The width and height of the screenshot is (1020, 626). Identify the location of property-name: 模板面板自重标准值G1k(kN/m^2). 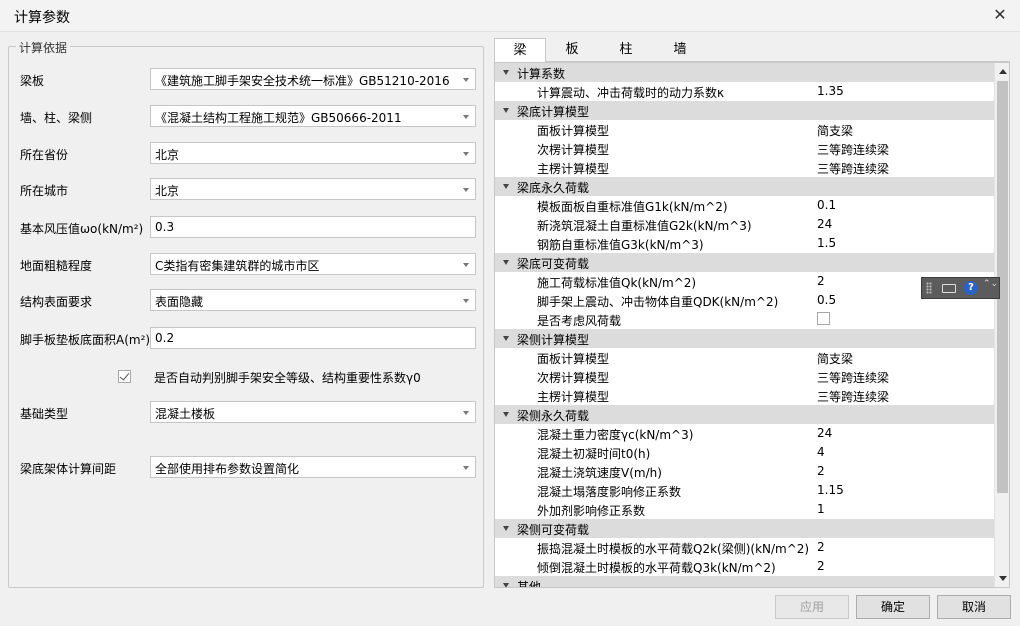
(632, 207).